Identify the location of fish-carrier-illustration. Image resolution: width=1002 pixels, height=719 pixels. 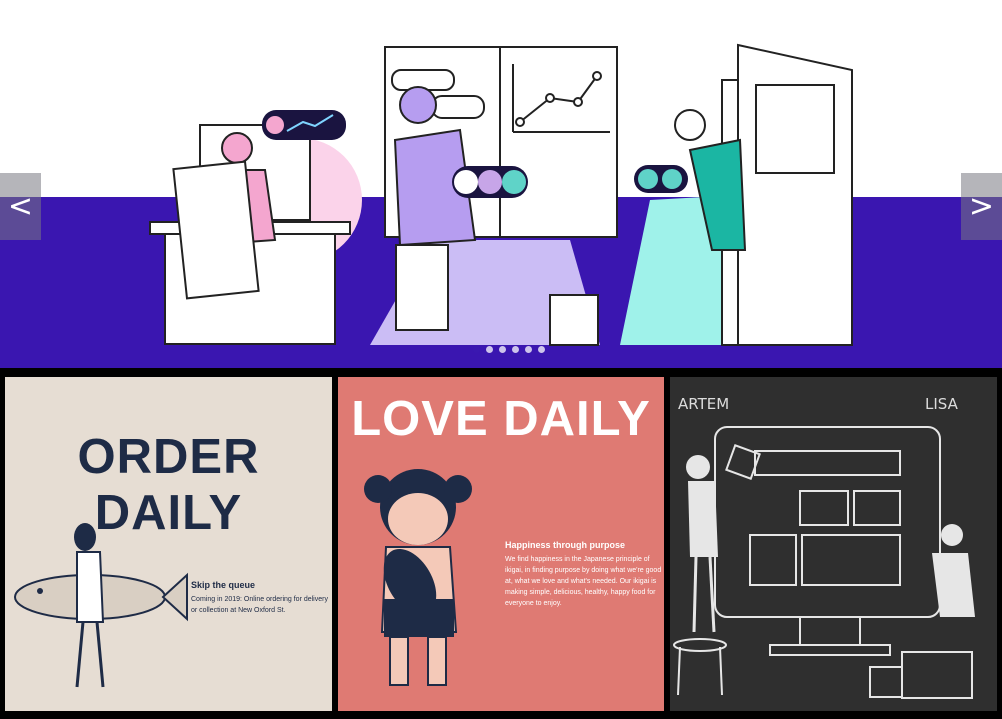
(101, 605).